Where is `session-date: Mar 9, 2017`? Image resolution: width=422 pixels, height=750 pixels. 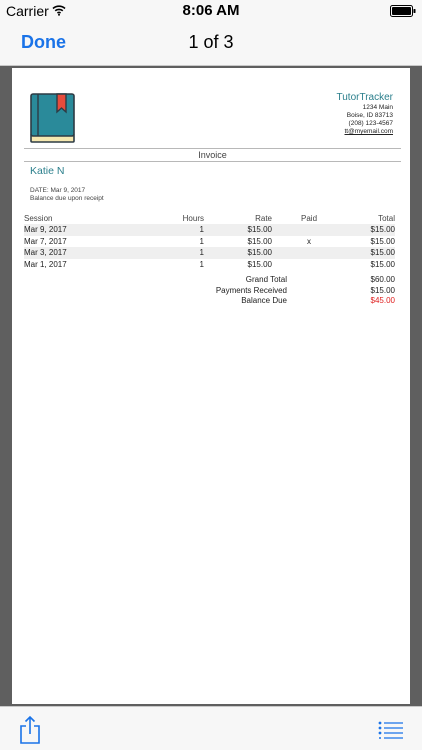 session-date: Mar 9, 2017 is located at coordinates (45, 229).